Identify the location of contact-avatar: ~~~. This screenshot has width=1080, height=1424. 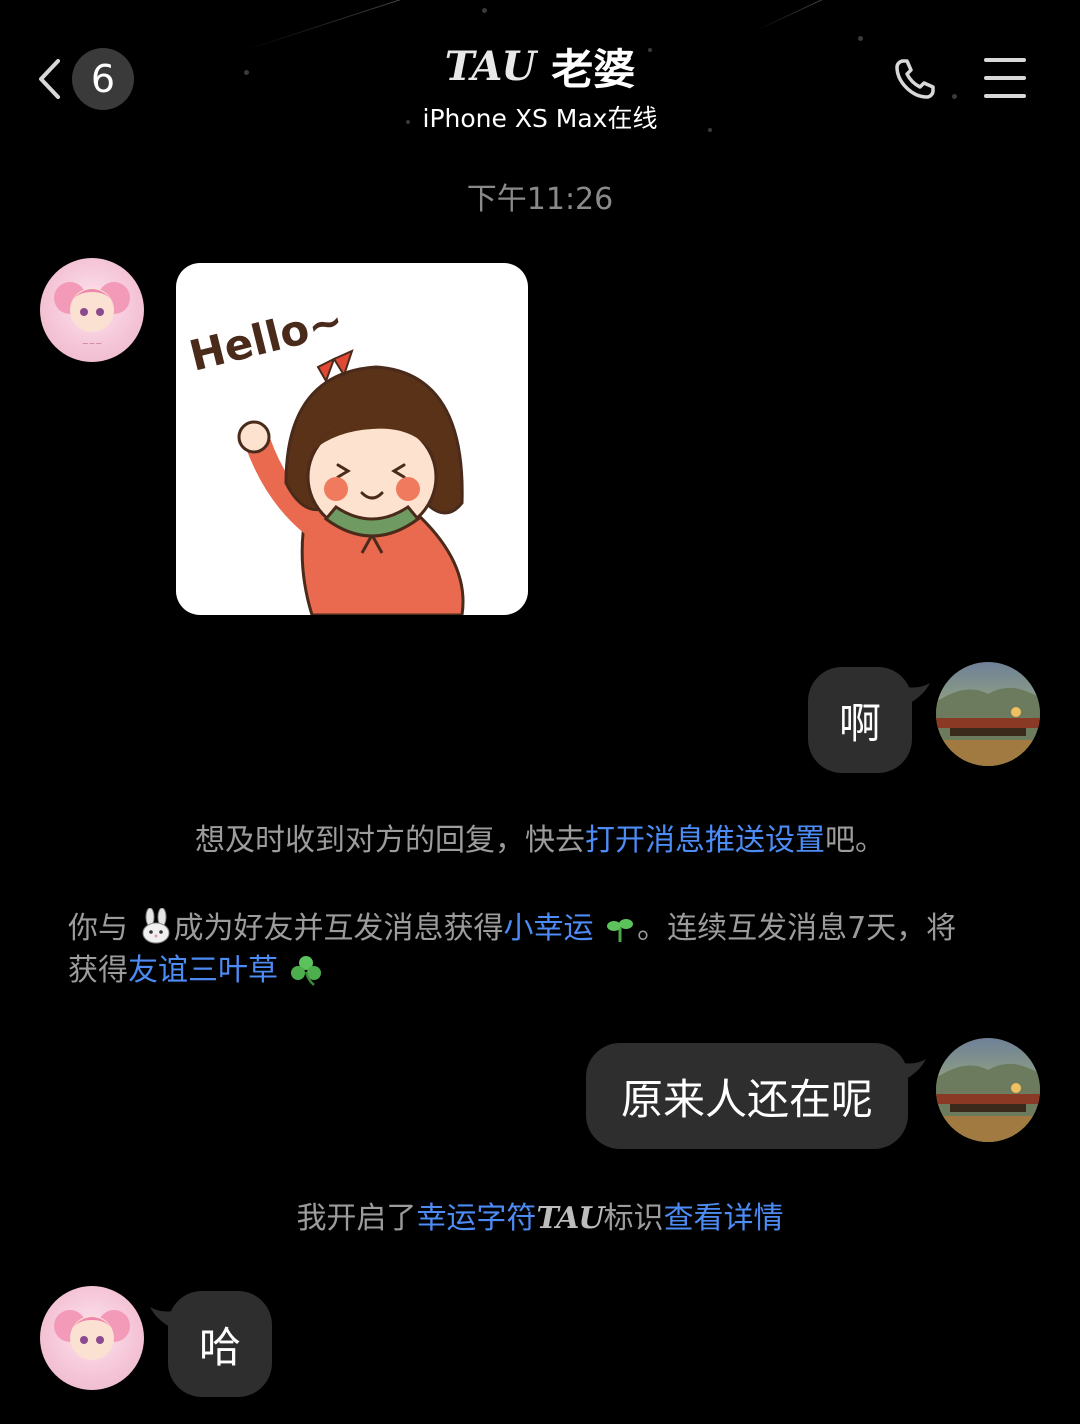
(92, 310).